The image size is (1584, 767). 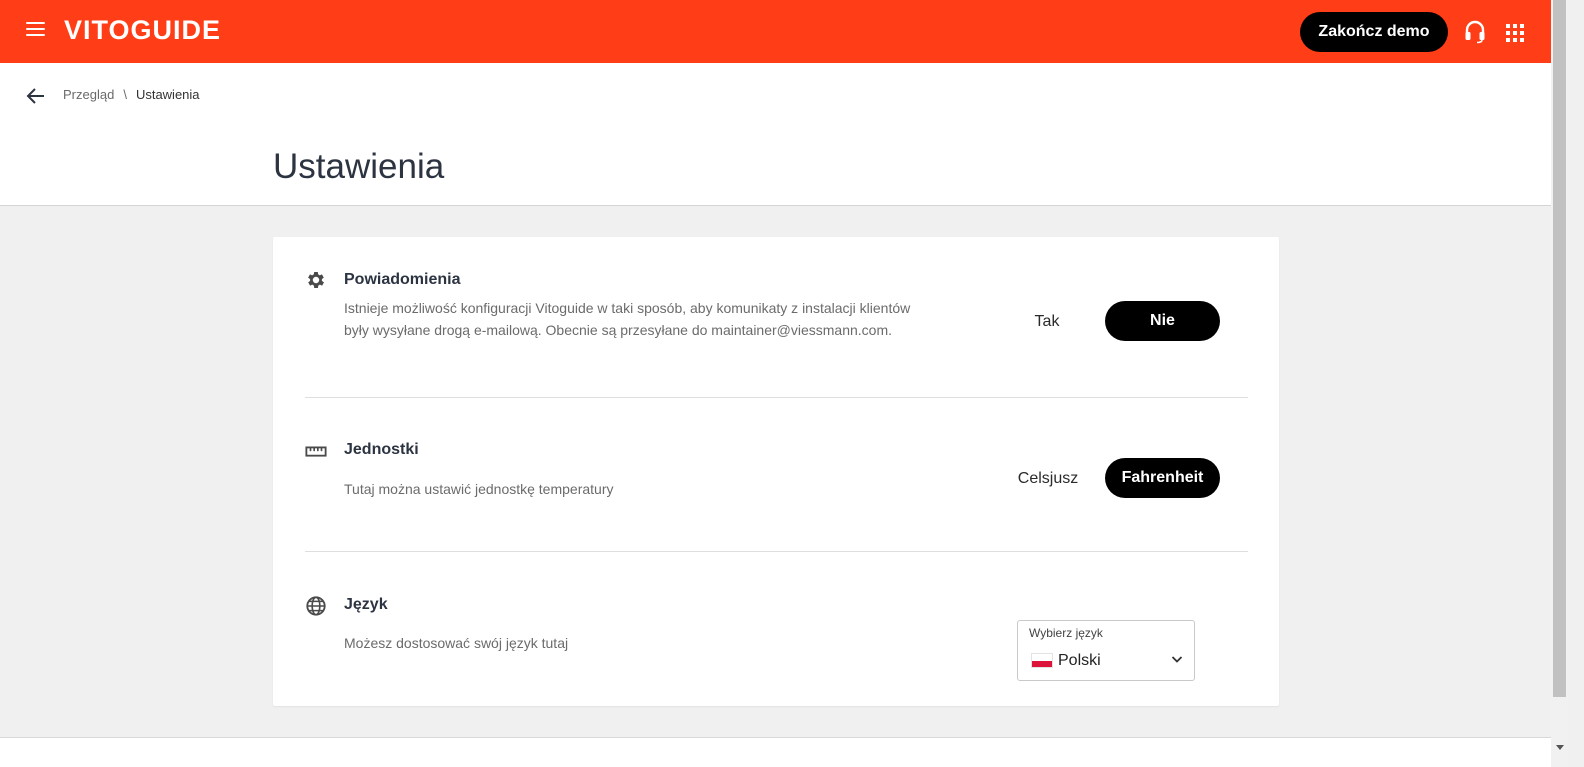 What do you see at coordinates (1048, 479) in the screenshot?
I see `units-celsius-option: Celsjusz` at bounding box center [1048, 479].